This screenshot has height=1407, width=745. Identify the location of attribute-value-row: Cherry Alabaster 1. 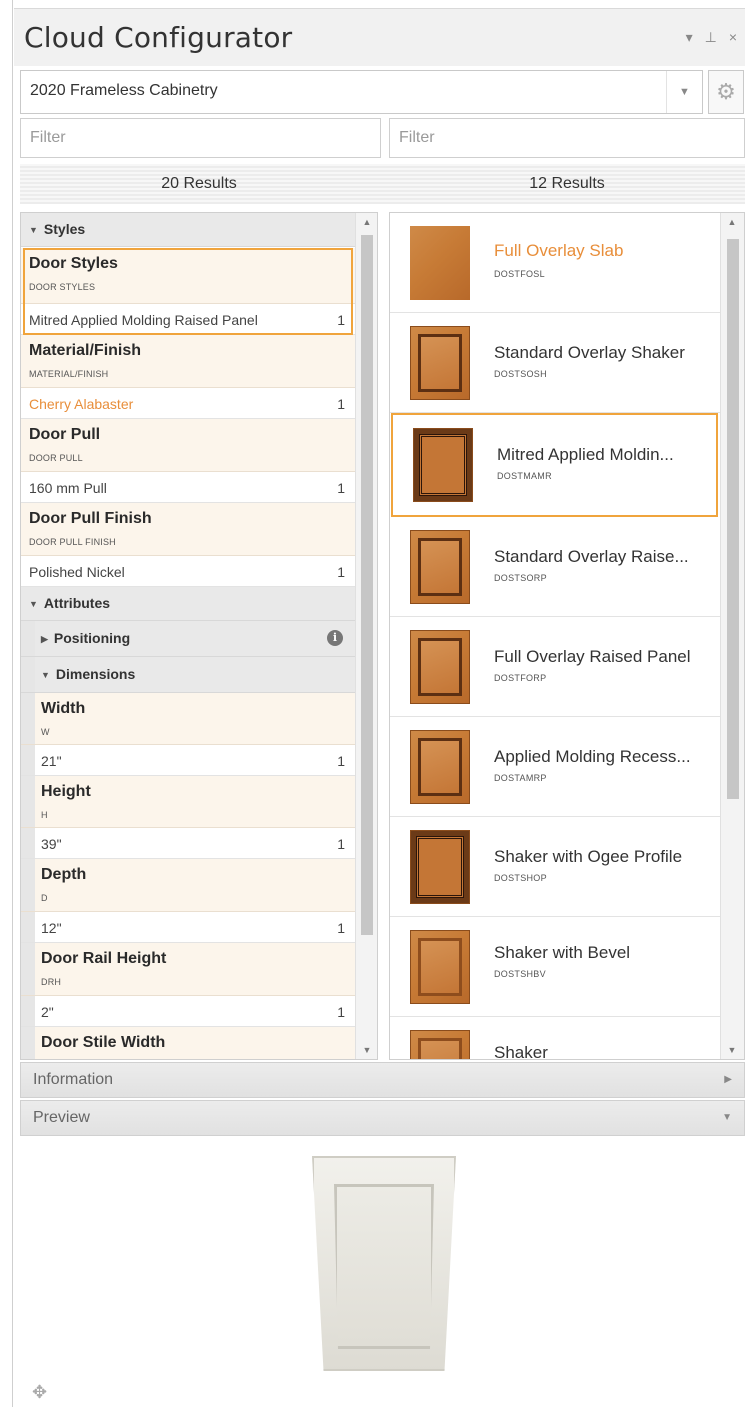
(188, 403).